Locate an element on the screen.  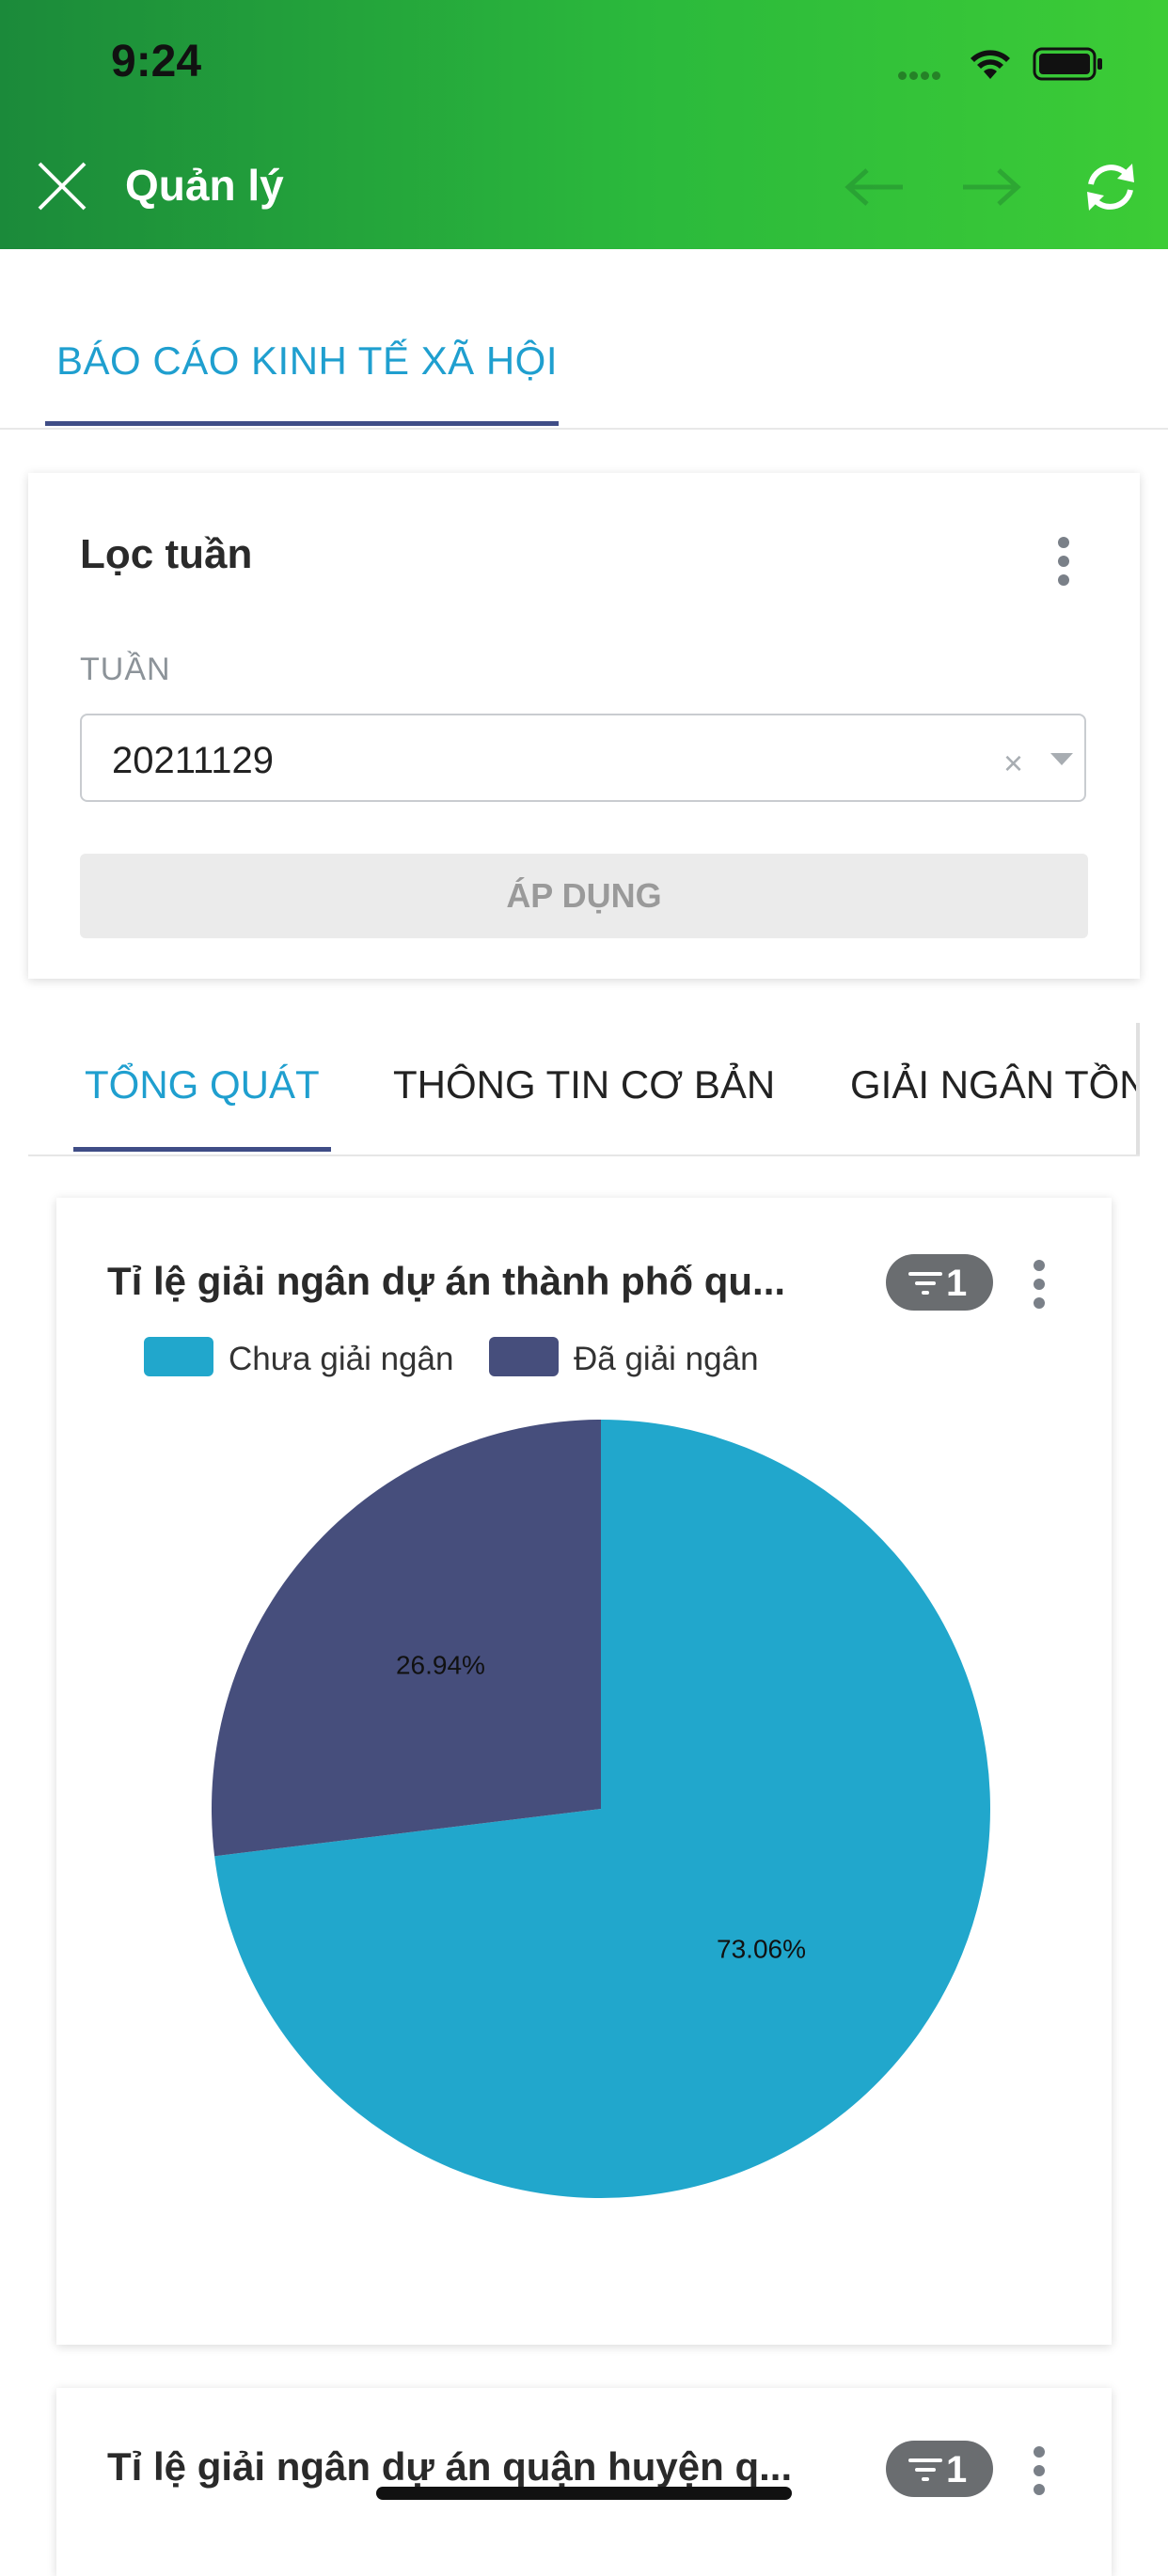
section-tabs: TỔNG QUÁT THÔNG TIN CƠ BẢN GIẢI NGÂN TỒN is located at coordinates (584, 1089).